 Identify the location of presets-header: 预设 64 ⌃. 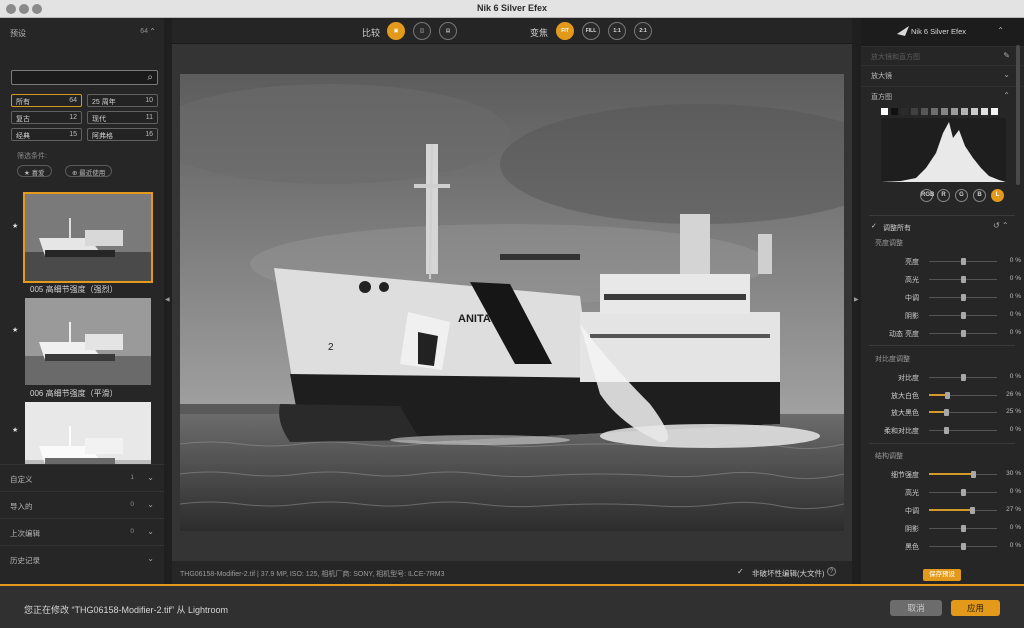
(82, 32).